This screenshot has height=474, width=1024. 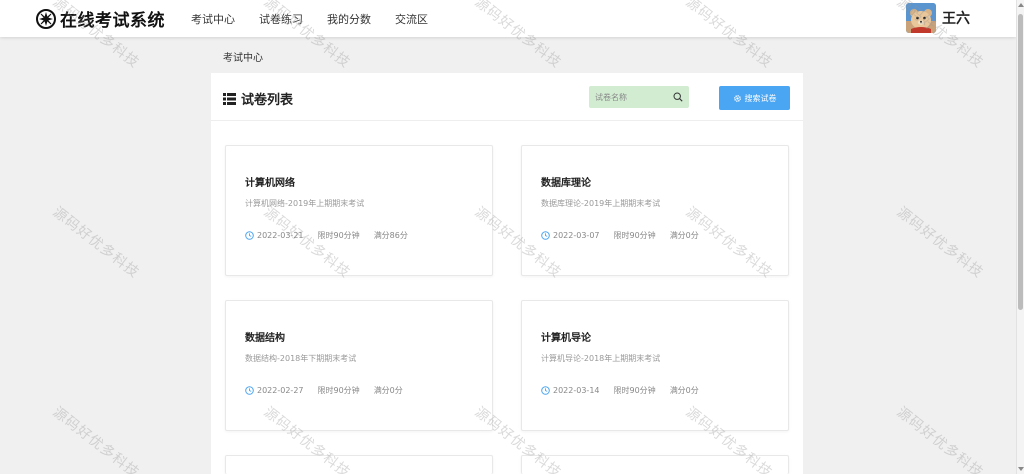 I want to click on paper-full-score: 满分86分, so click(x=390, y=235).